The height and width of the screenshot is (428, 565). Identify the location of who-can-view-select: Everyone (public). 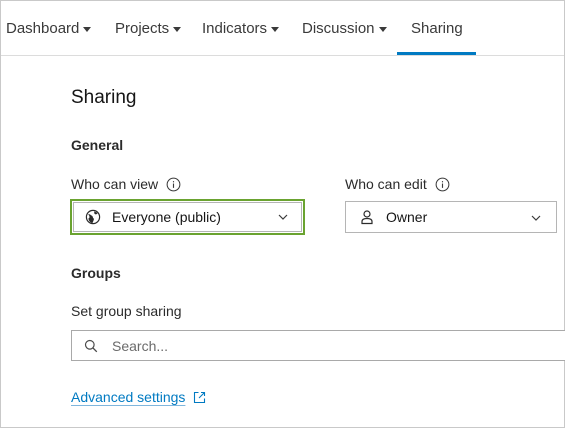
(187, 217).